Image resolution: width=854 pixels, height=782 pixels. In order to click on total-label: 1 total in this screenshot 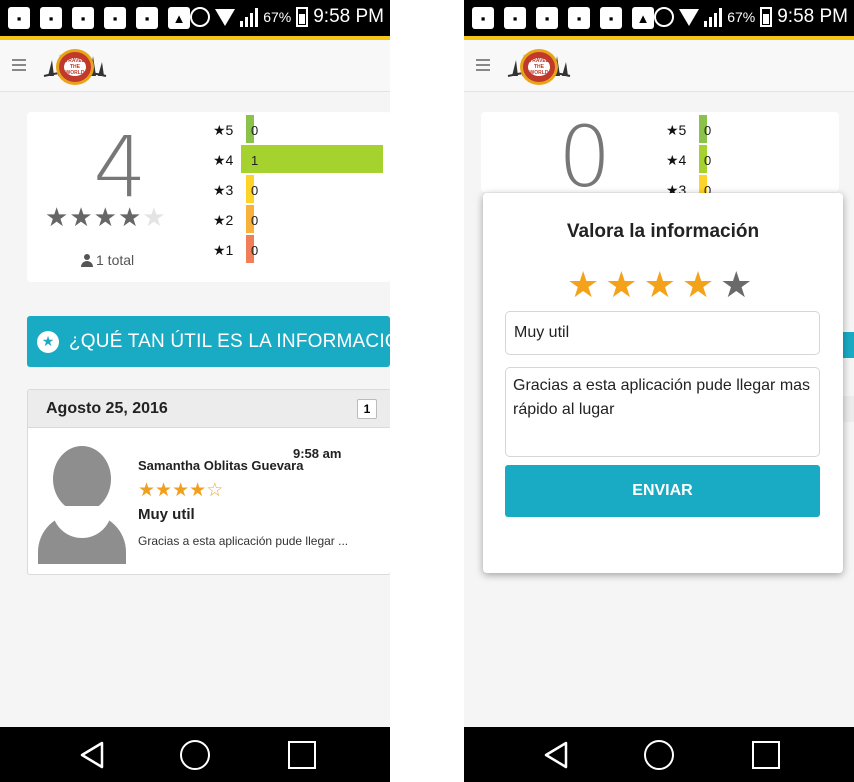, I will do `click(115, 260)`.